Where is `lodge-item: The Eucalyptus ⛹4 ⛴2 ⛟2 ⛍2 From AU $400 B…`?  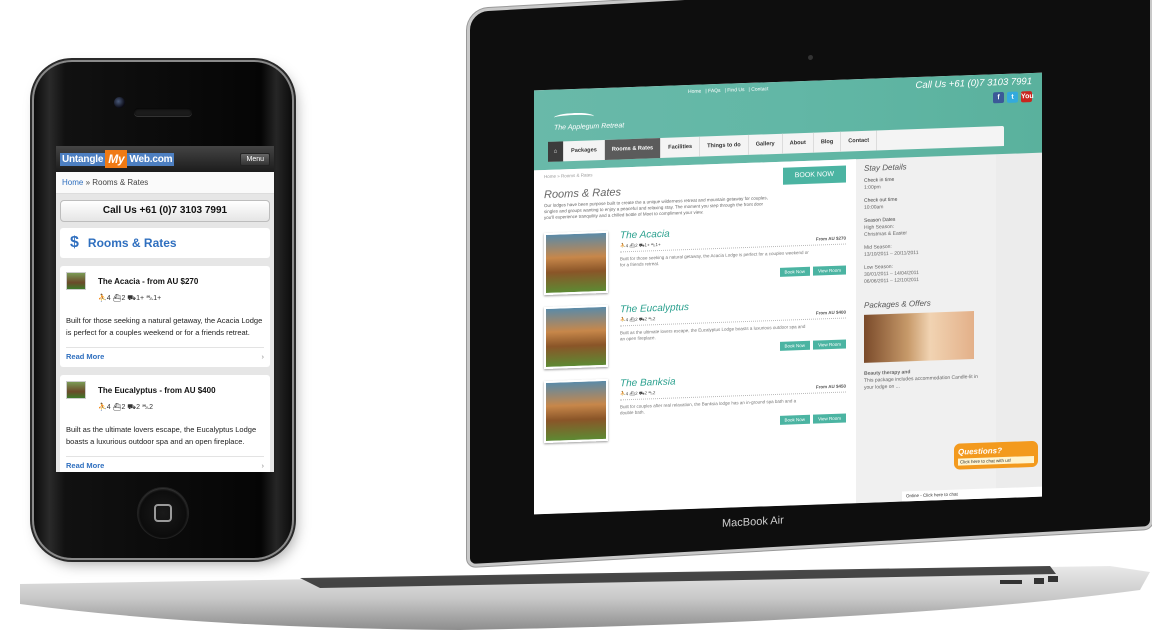 lodge-item: The Eucalyptus ⛹4 ⛴2 ⛟2 ⛍2 From AU $400 B… is located at coordinates (695, 333).